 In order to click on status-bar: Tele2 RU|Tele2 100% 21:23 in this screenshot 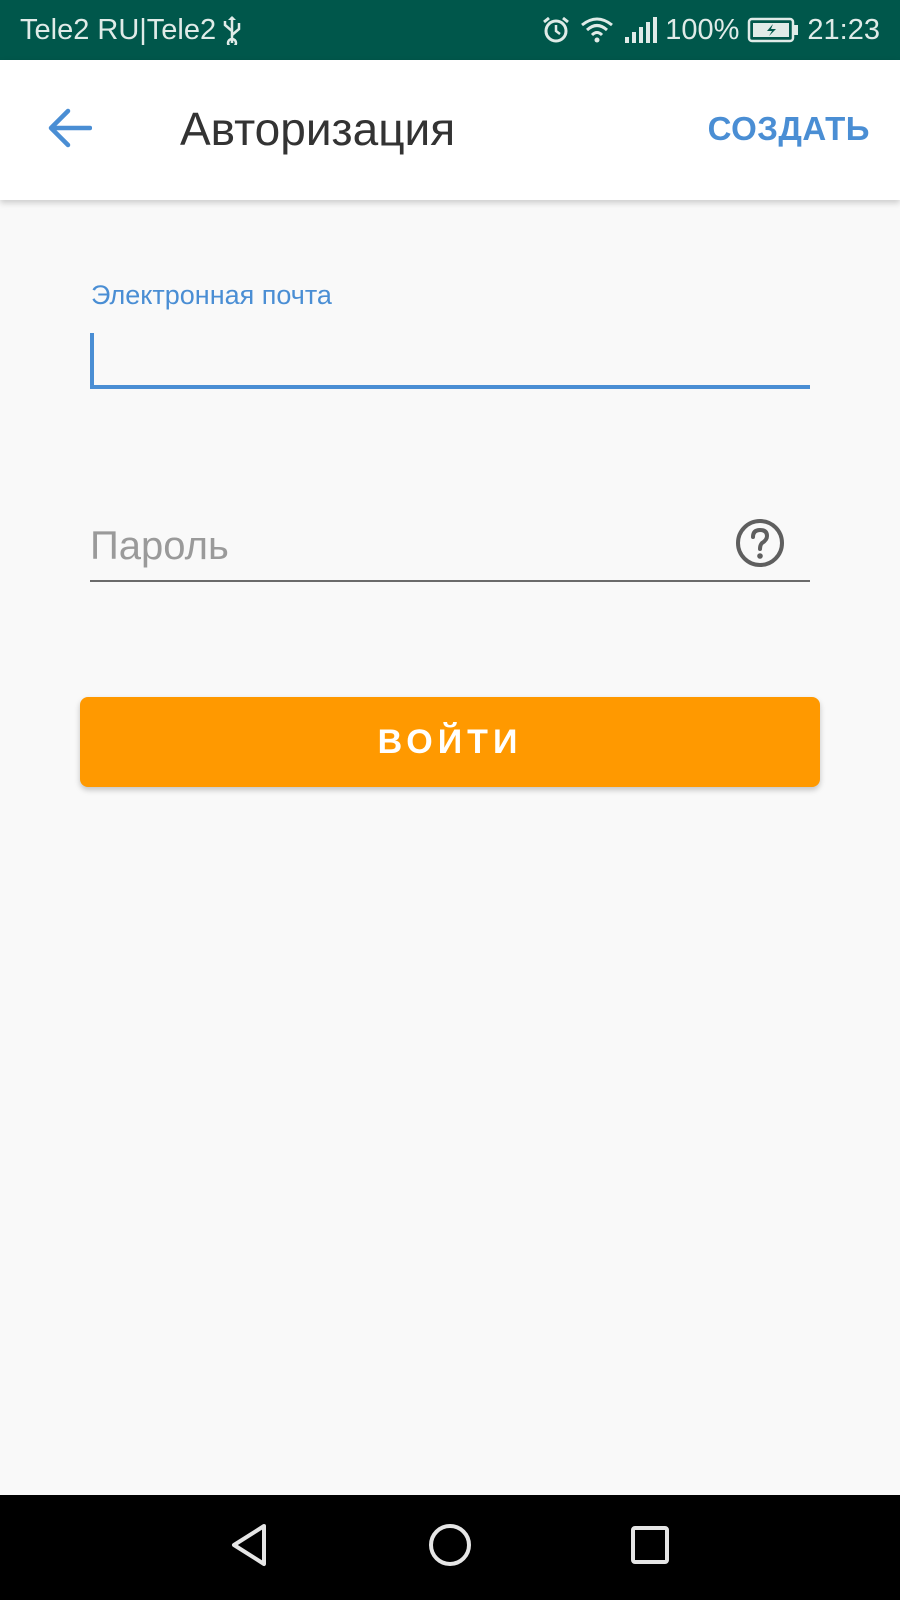, I will do `click(450, 30)`.